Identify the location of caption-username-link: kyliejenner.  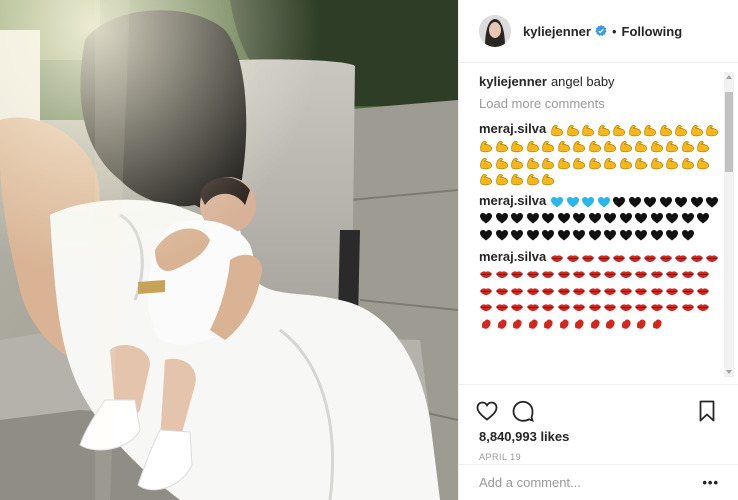
(513, 81).